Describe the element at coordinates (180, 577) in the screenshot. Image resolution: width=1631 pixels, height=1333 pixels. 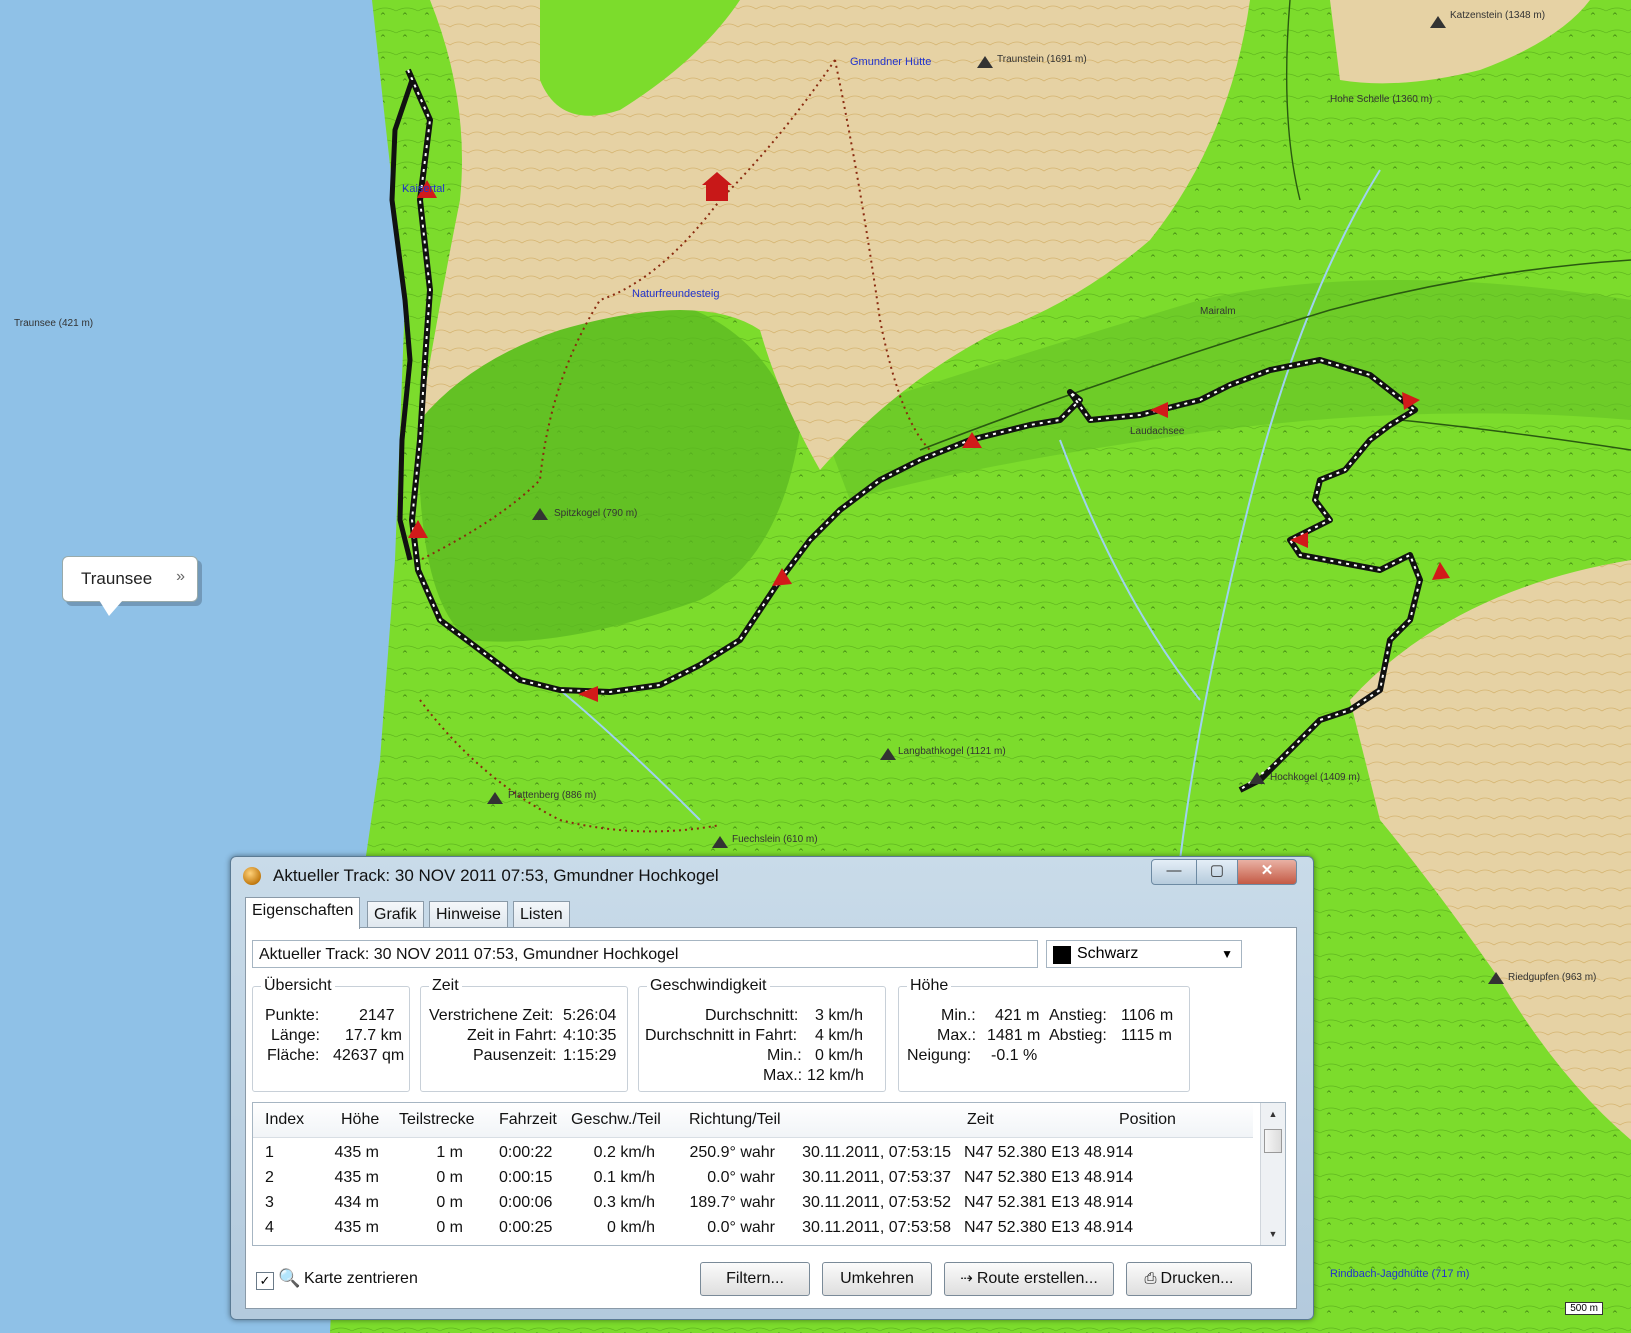
I see `chevron-right-icon: »` at that location.